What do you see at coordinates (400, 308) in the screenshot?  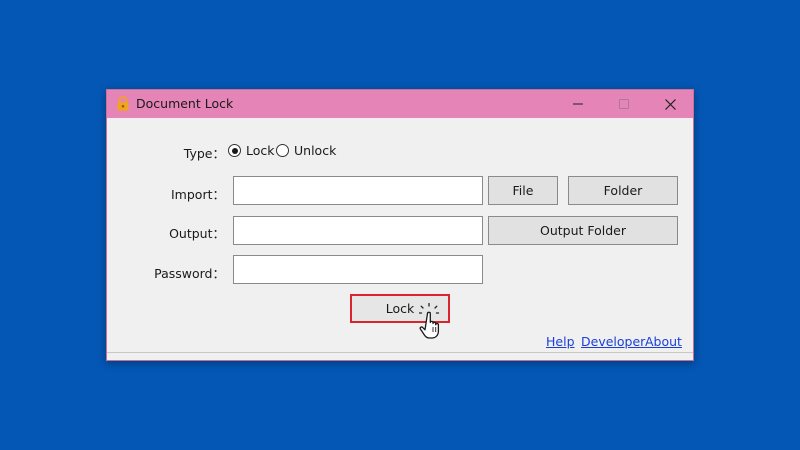 I see `lock-button: Lock` at bounding box center [400, 308].